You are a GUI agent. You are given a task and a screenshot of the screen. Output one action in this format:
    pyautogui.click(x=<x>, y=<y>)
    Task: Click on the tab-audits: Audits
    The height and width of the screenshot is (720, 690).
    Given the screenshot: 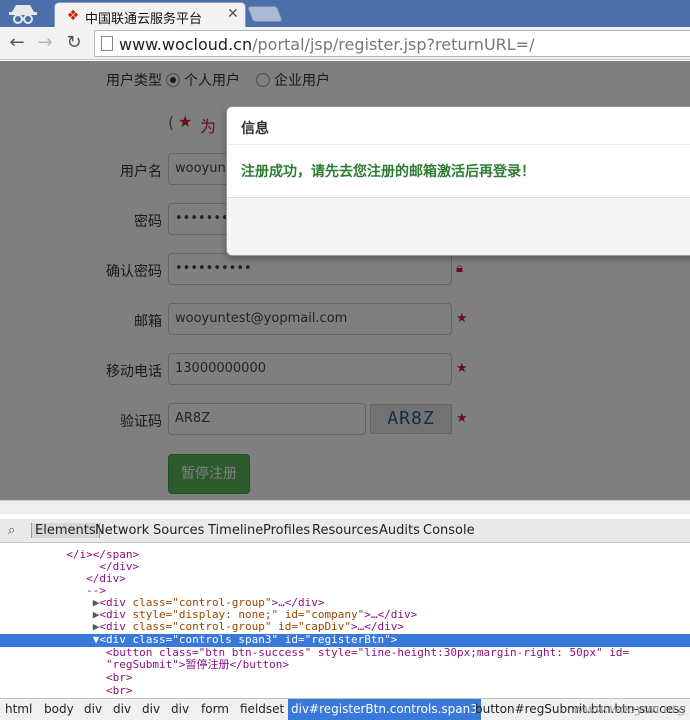 What is the action you would take?
    pyautogui.click(x=399, y=530)
    